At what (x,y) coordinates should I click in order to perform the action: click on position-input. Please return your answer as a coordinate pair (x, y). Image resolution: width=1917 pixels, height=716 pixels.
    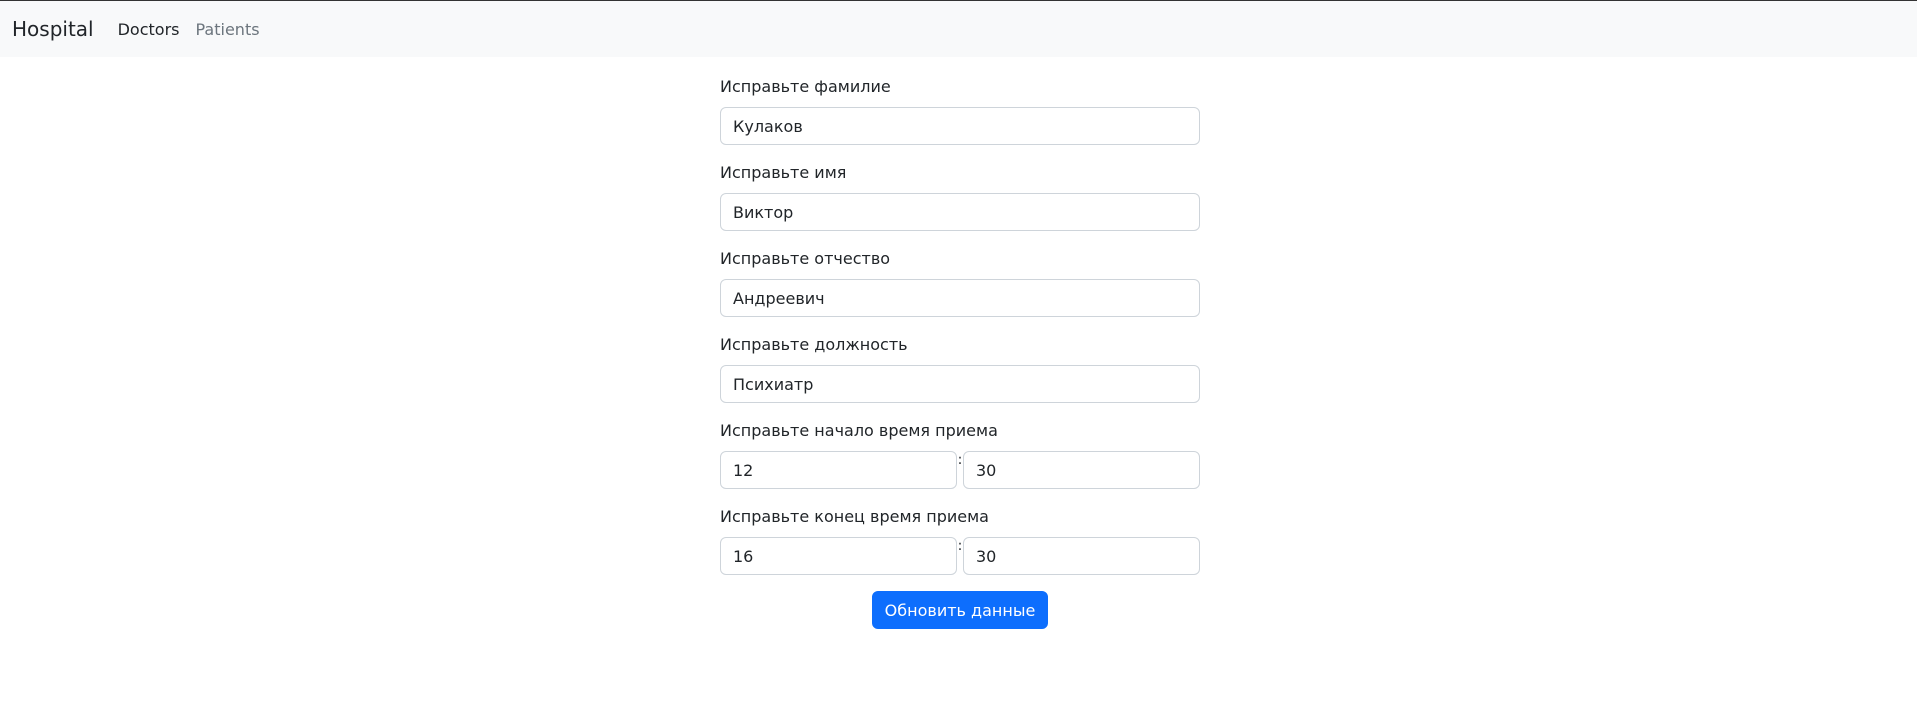
    Looking at the image, I should click on (960, 384).